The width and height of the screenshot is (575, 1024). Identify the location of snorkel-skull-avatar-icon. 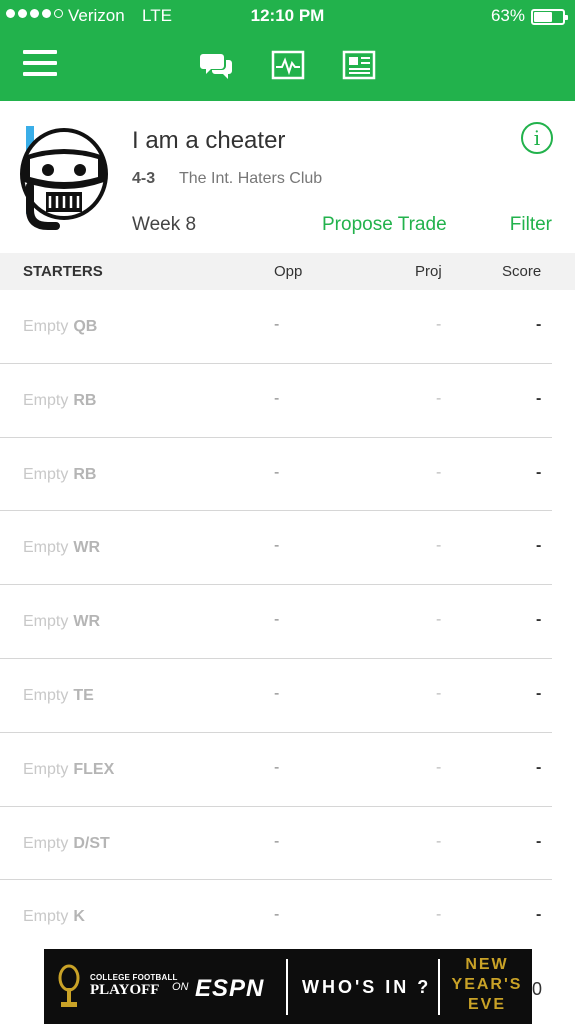
(64, 178).